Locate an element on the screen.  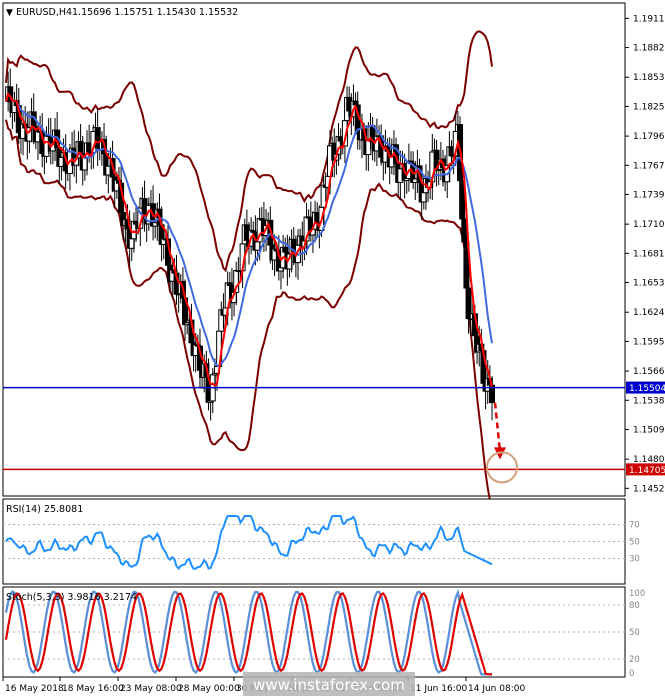
price-tick-label: 1.18535 is located at coordinates (649, 78).